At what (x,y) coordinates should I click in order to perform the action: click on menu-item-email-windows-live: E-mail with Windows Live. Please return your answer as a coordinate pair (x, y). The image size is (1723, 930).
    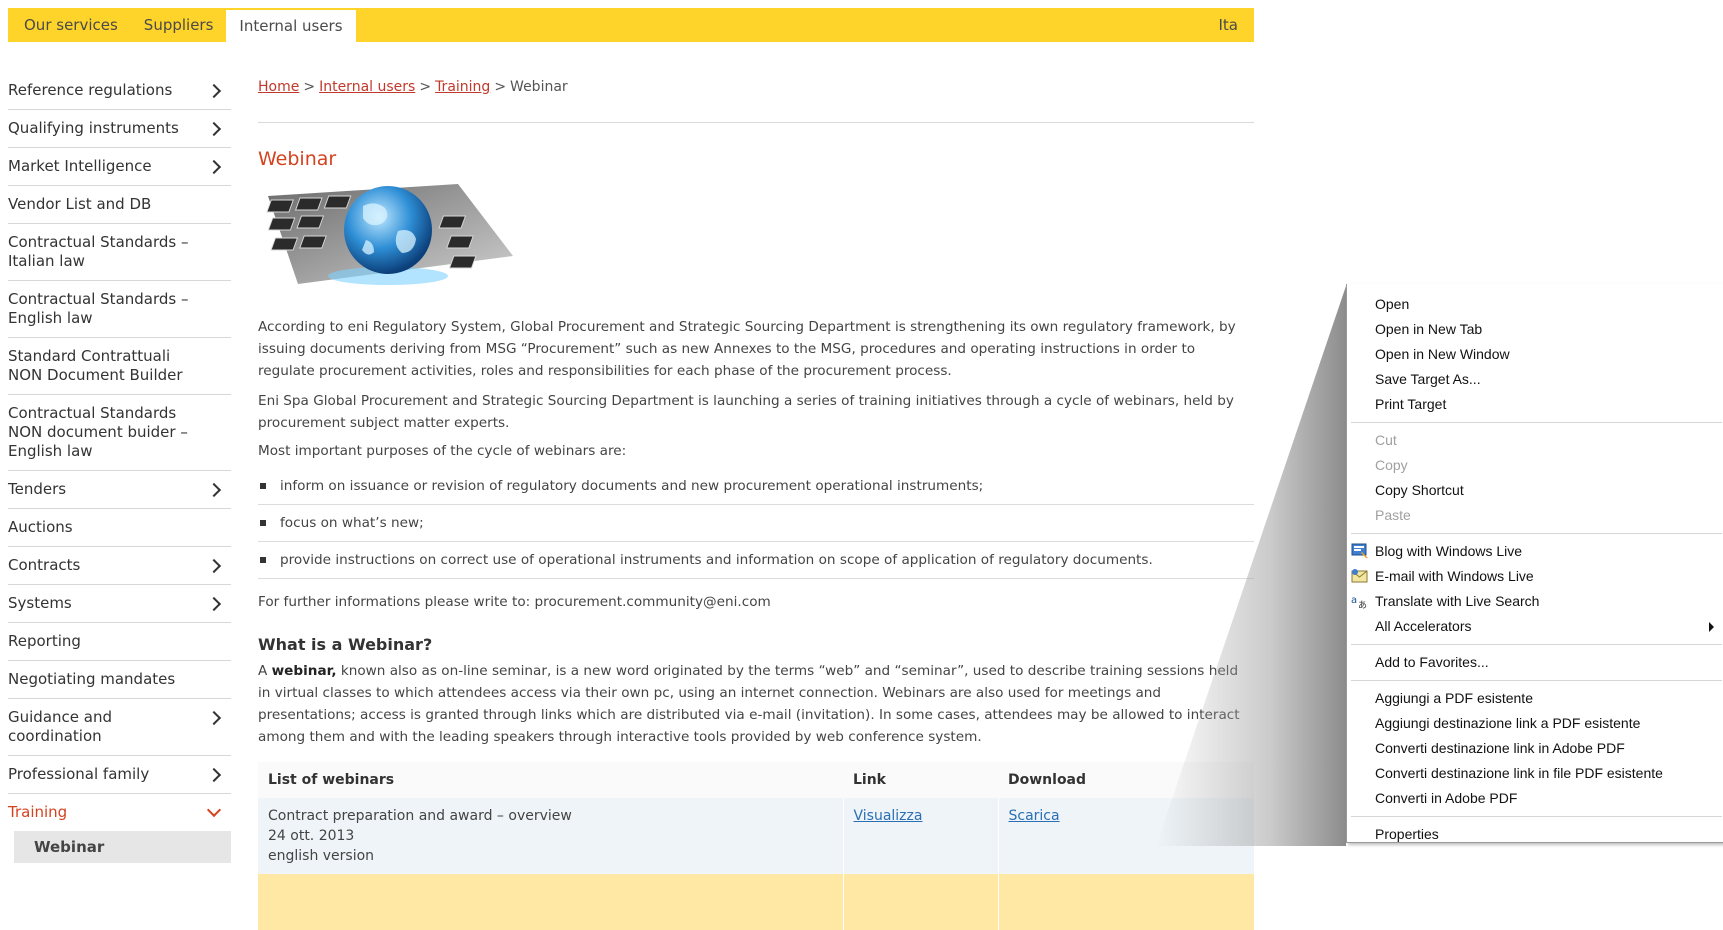
    Looking at the image, I should click on (1535, 576).